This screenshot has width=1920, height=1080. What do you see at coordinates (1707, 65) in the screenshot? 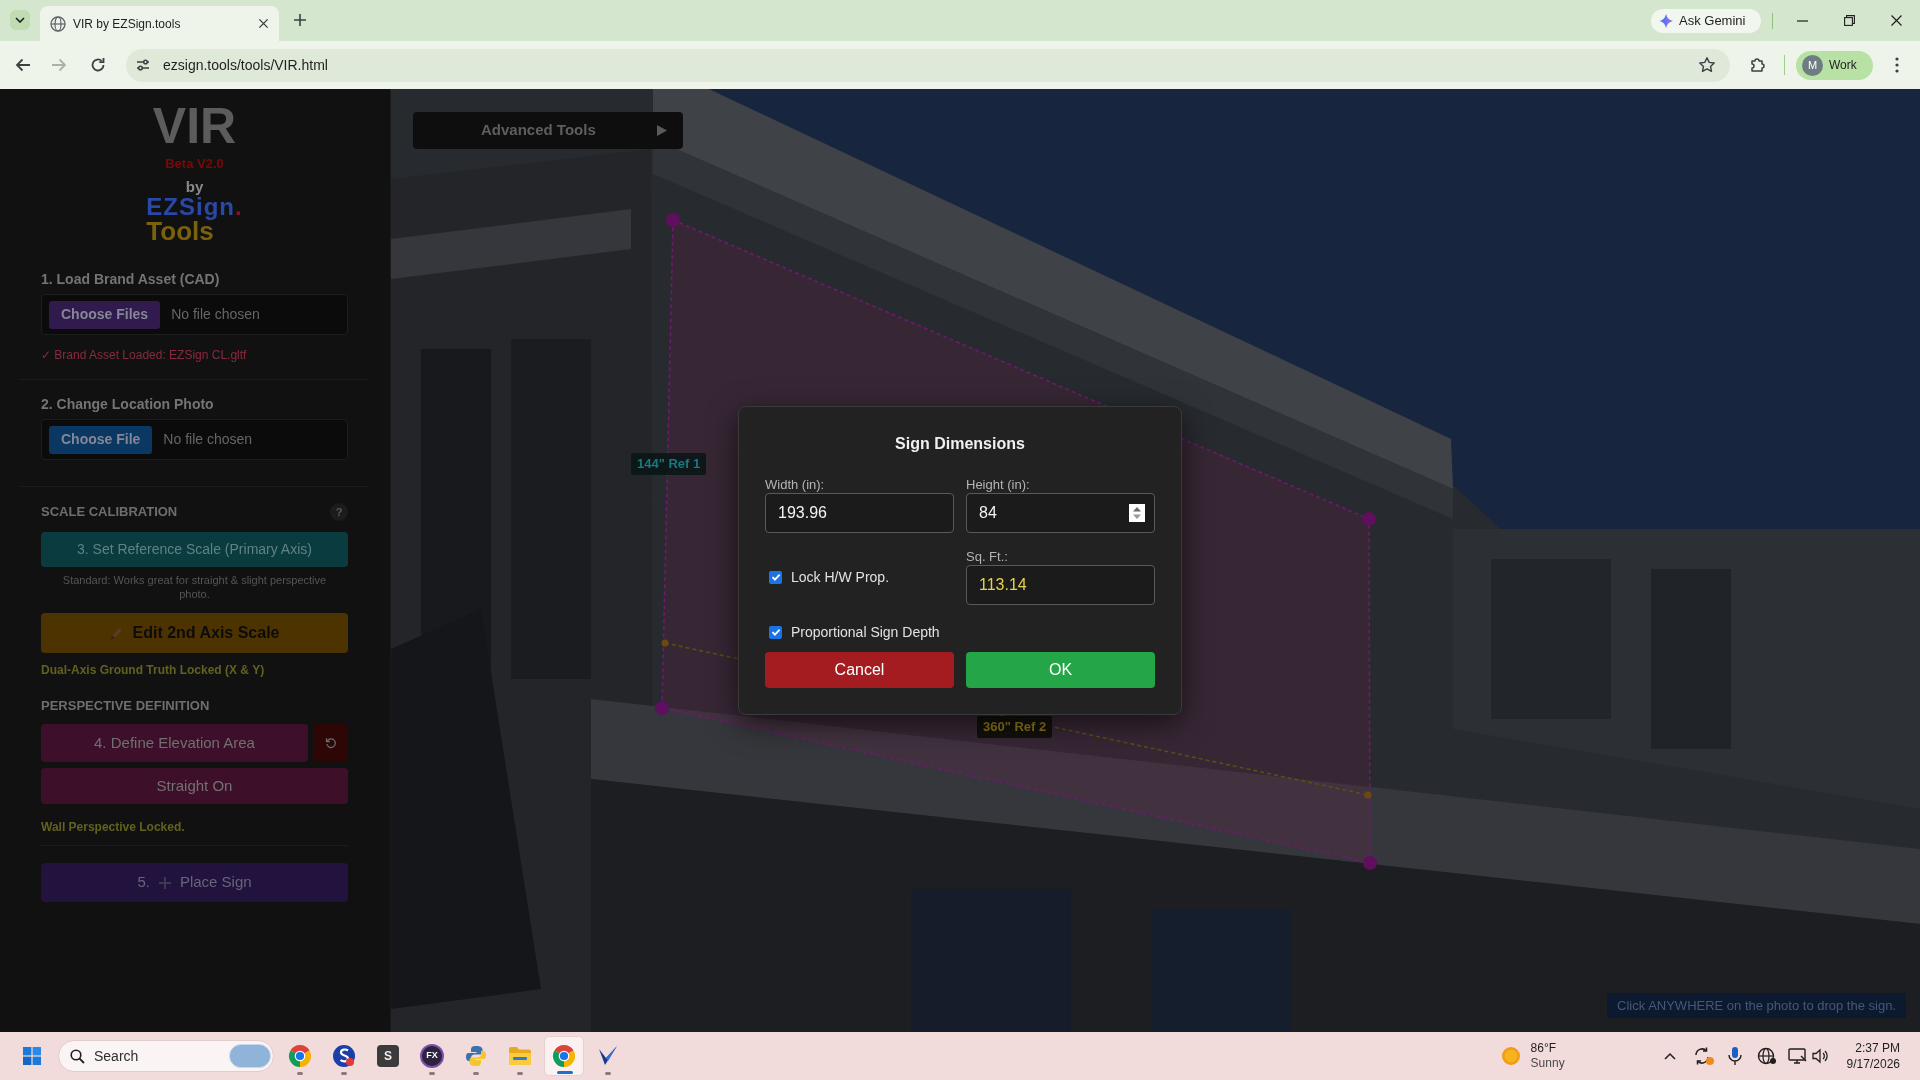
I see `star-icon` at bounding box center [1707, 65].